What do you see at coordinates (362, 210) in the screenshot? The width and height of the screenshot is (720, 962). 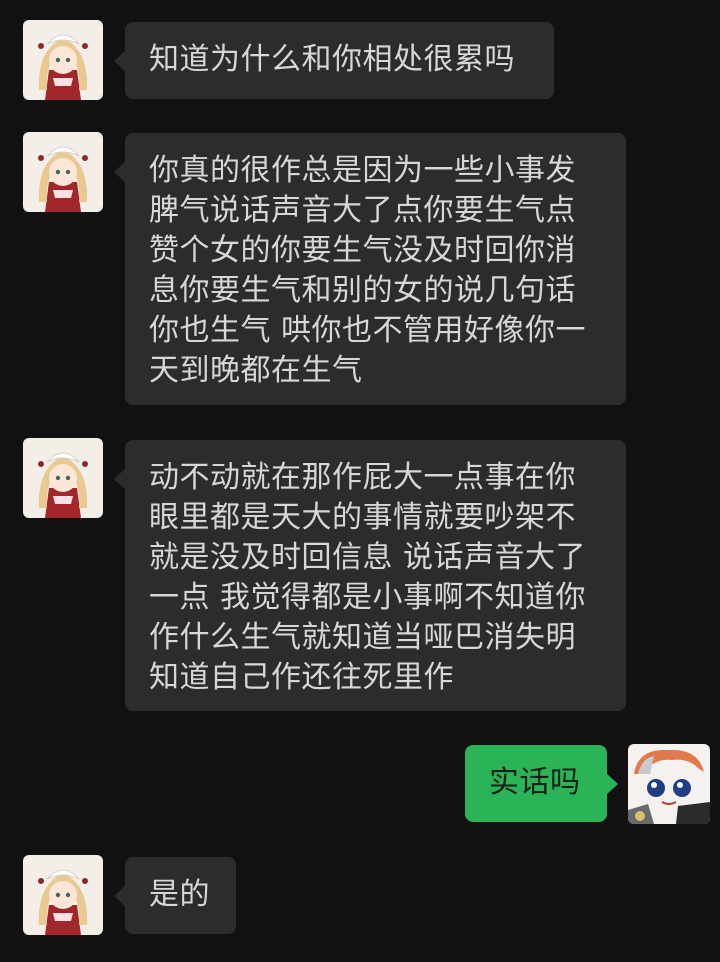 I see `message-text-line: 脾气说话声音大了点你要生气点` at bounding box center [362, 210].